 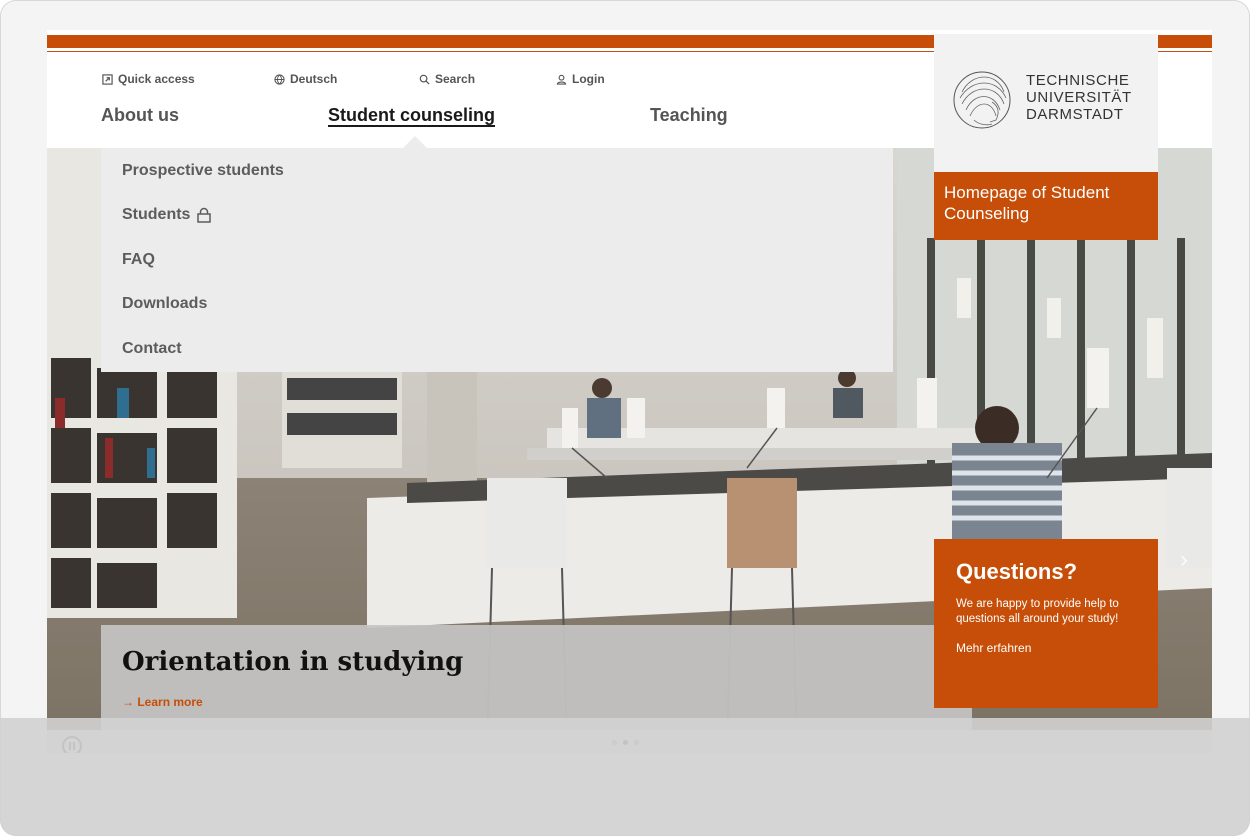 I want to click on language-label: Deutsch, so click(x=314, y=79).